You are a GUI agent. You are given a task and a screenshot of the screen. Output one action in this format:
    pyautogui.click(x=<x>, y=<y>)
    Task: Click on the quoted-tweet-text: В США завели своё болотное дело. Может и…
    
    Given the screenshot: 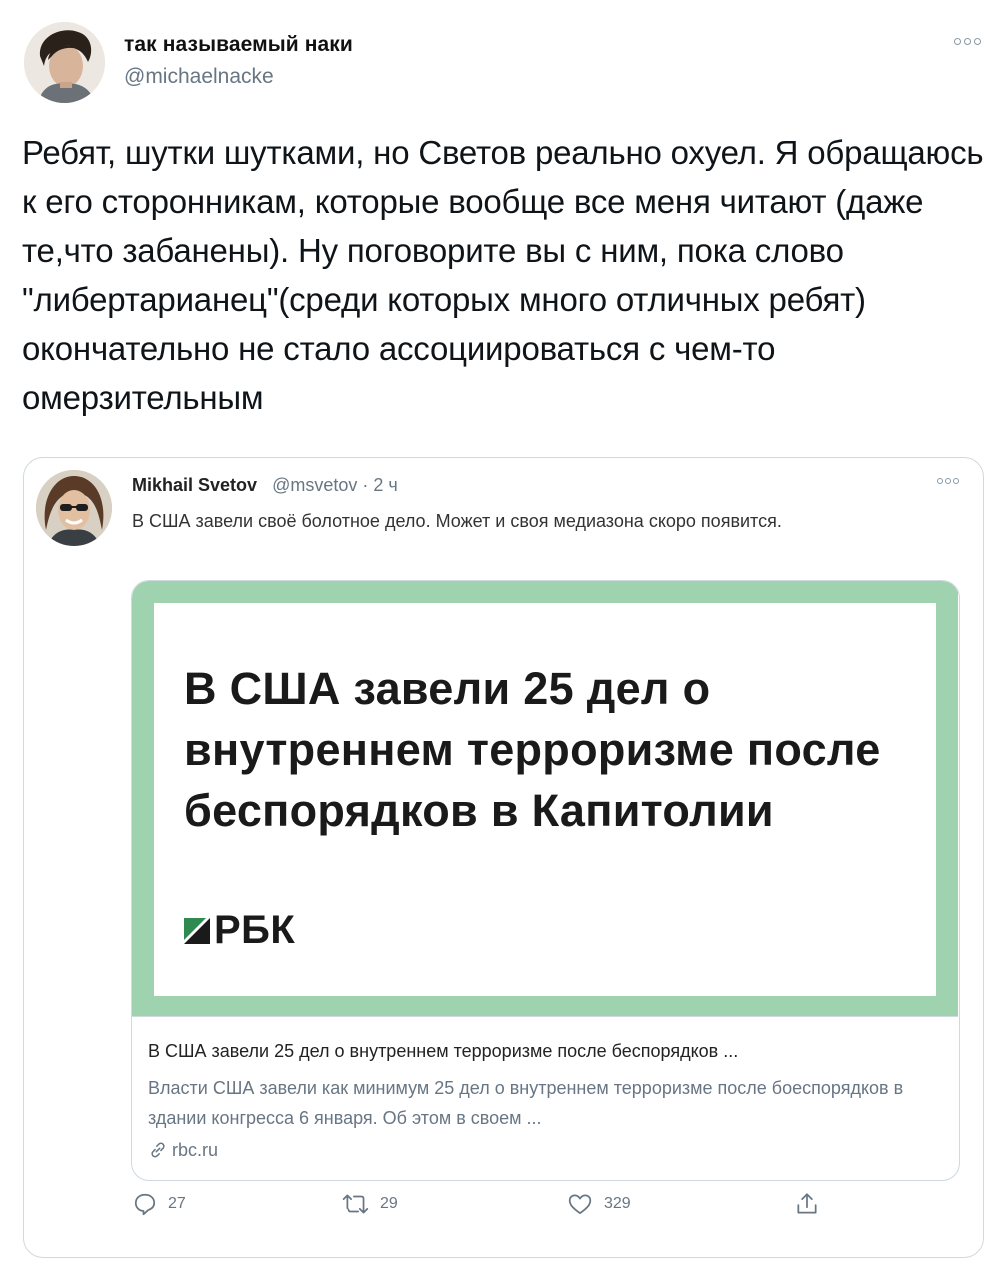 What is the action you would take?
    pyautogui.click(x=457, y=521)
    